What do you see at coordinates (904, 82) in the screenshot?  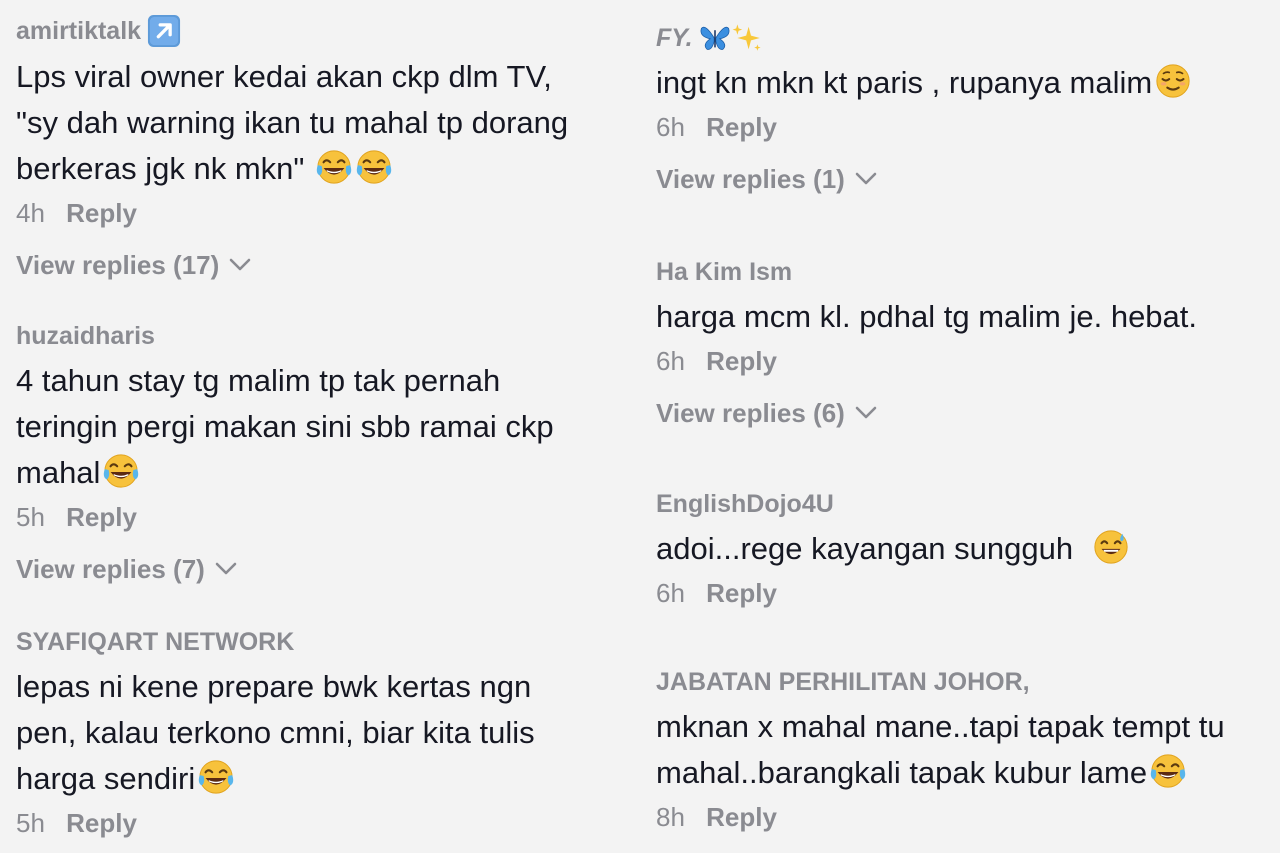 I see `comment-line-text: ingt kn mkn kt paris , rupanya malim` at bounding box center [904, 82].